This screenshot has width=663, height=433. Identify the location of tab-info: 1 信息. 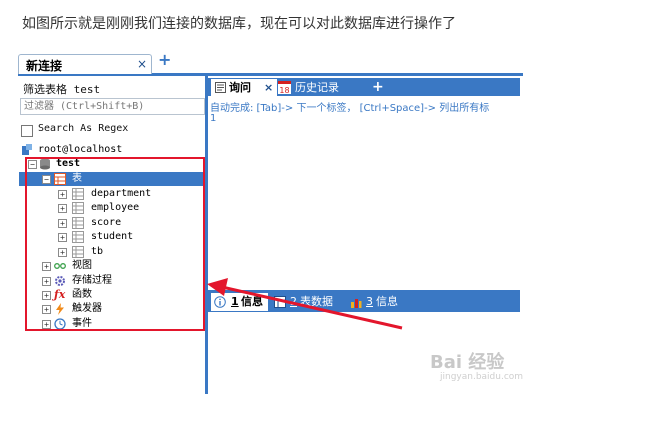
(239, 302).